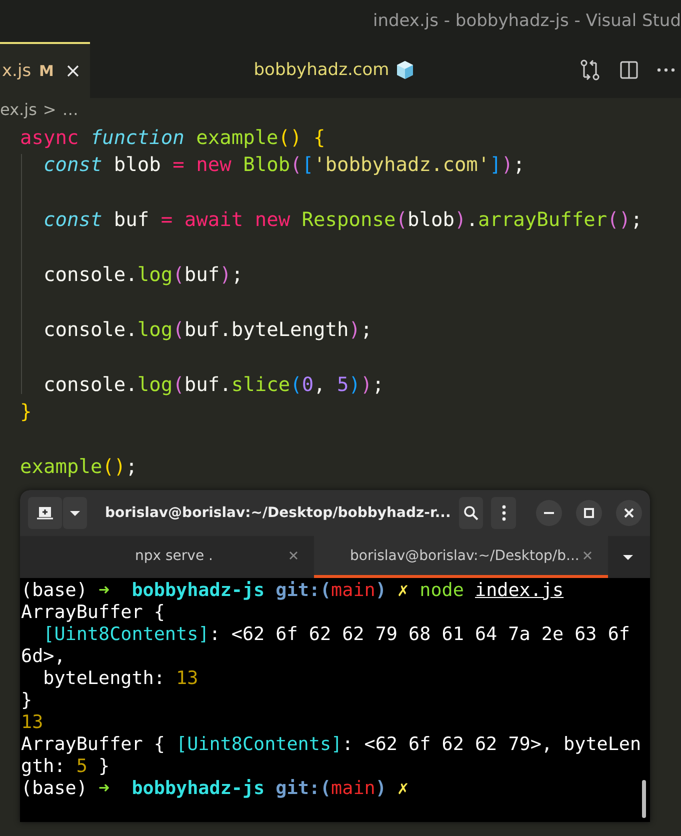 The width and height of the screenshot is (681, 836). Describe the element at coordinates (629, 70) in the screenshot. I see `split-editor-icon` at that location.